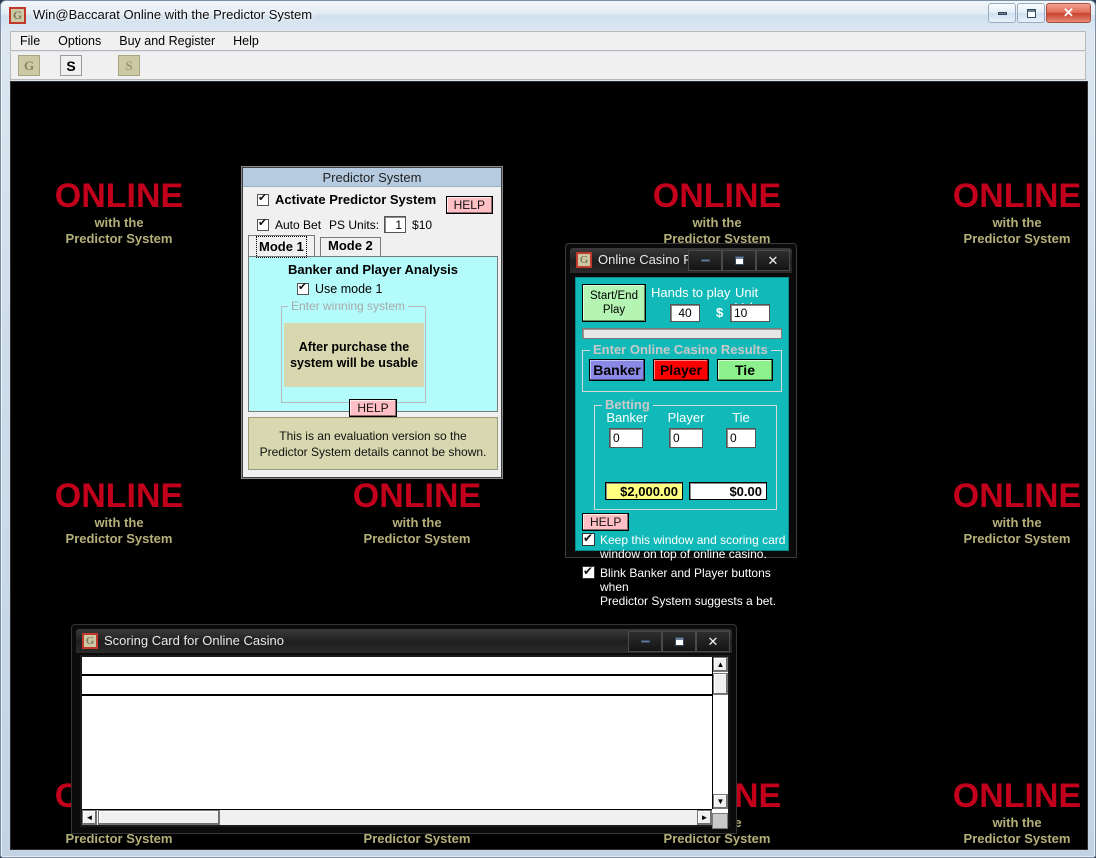 The width and height of the screenshot is (1096, 858). Describe the element at coordinates (606, 522) in the screenshot. I see `casino-help-button: HELP` at that location.